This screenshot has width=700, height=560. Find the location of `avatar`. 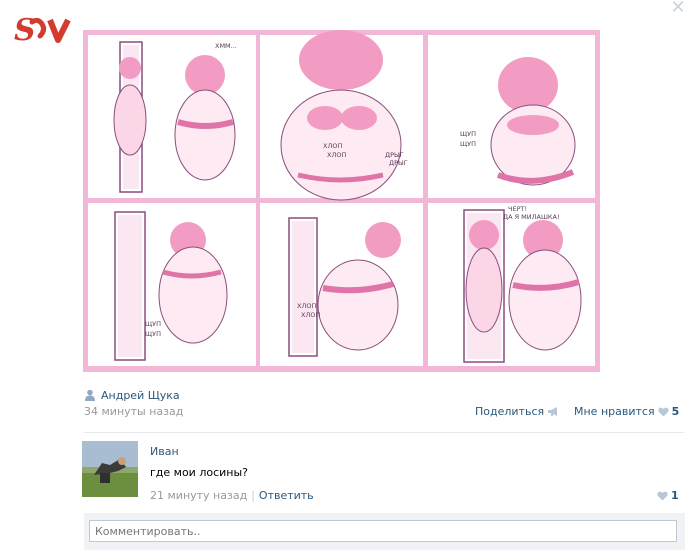

avatar is located at coordinates (110, 469).